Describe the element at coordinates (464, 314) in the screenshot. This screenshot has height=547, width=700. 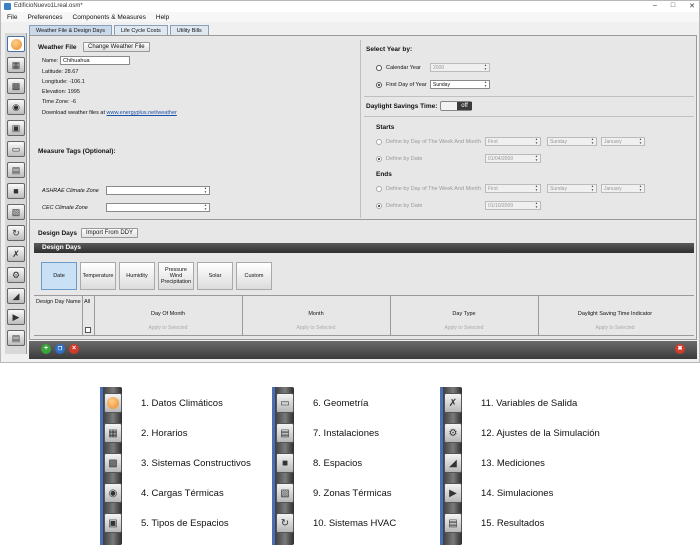
I see `col-day-type: Day Type` at that location.